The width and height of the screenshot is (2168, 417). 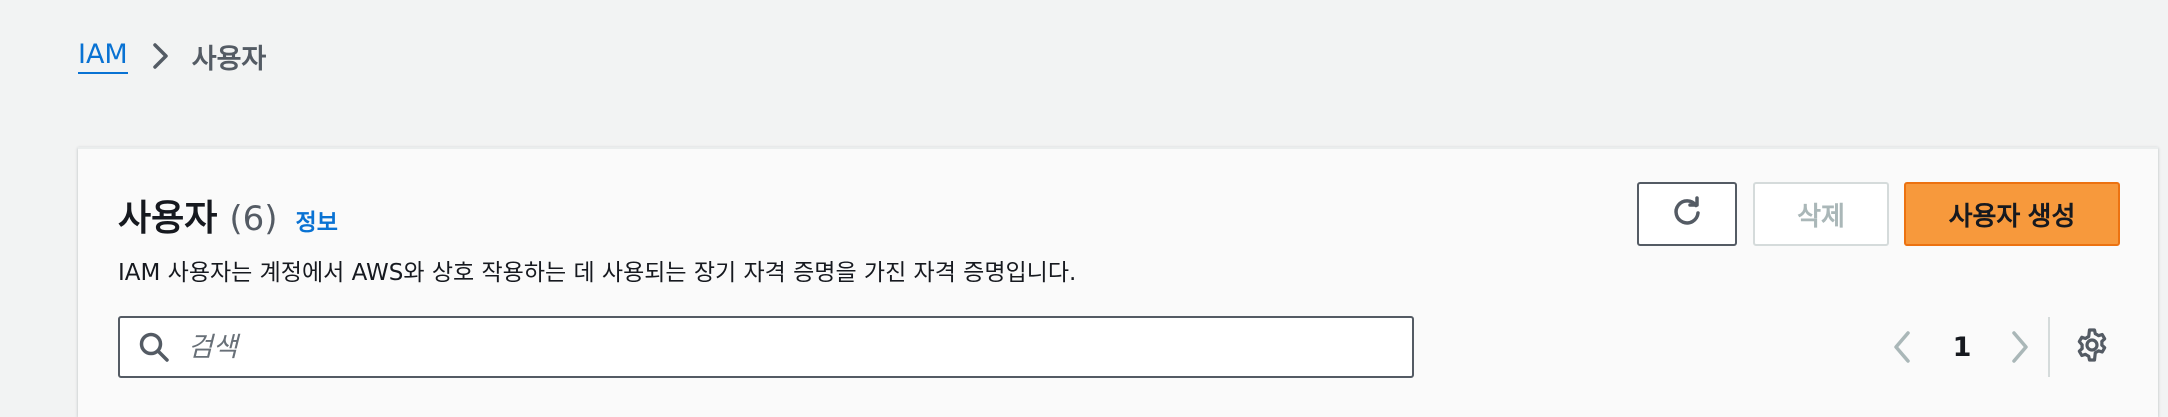 What do you see at coordinates (786, 347) in the screenshot?
I see `search-input` at bounding box center [786, 347].